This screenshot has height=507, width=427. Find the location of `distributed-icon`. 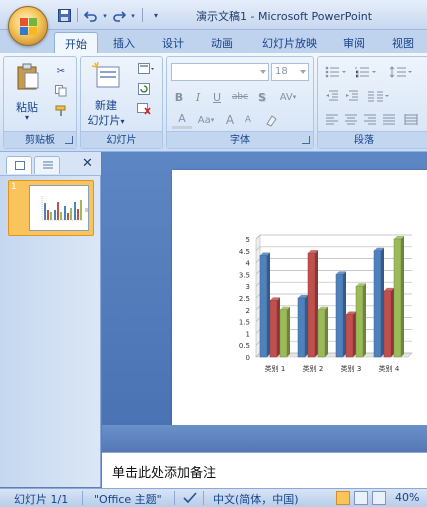

distributed-icon is located at coordinates (411, 120).